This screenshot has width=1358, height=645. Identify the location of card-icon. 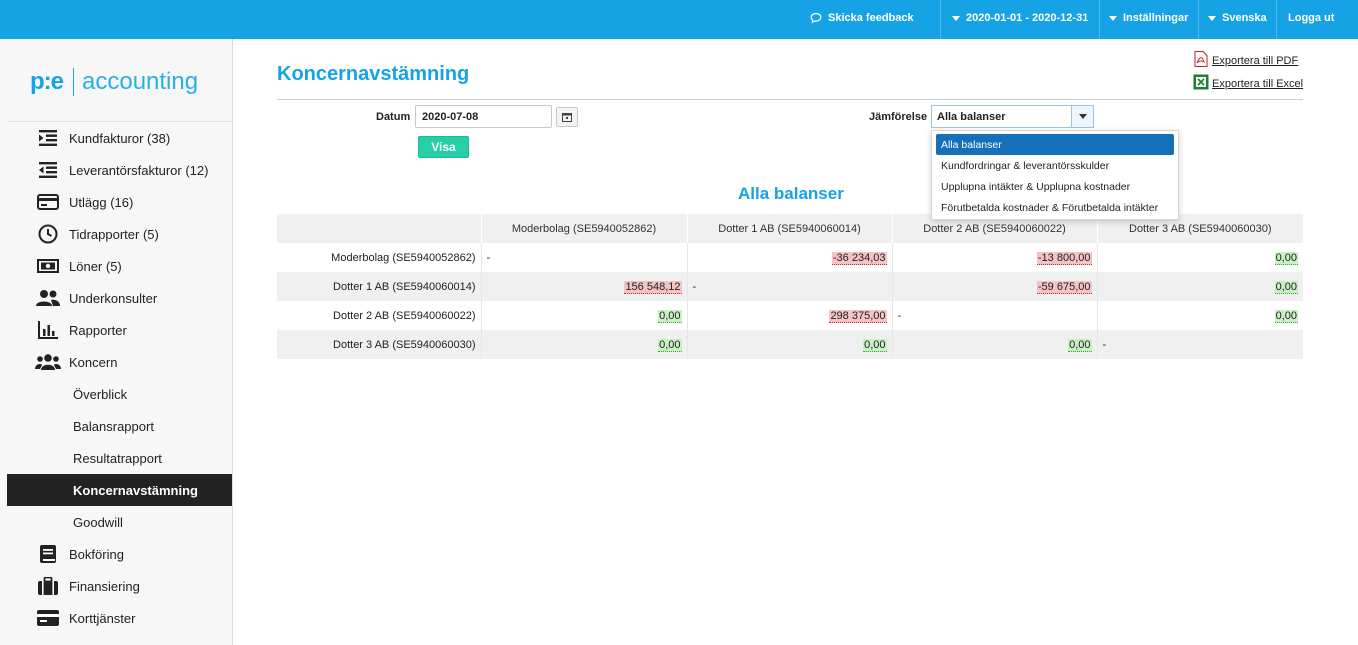
(48, 618).